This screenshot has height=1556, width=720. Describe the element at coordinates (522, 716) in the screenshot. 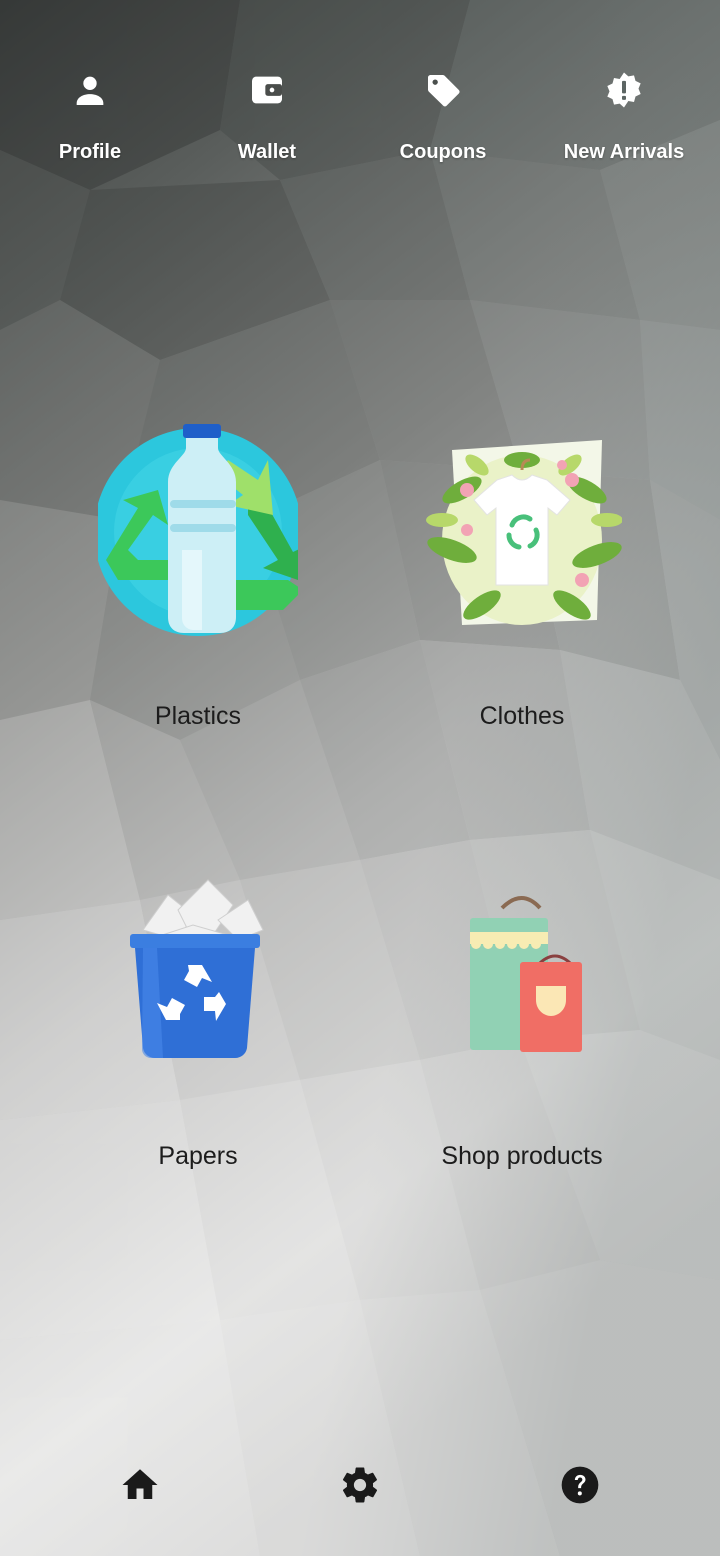

I see `clothes-label: Clothes` at that location.